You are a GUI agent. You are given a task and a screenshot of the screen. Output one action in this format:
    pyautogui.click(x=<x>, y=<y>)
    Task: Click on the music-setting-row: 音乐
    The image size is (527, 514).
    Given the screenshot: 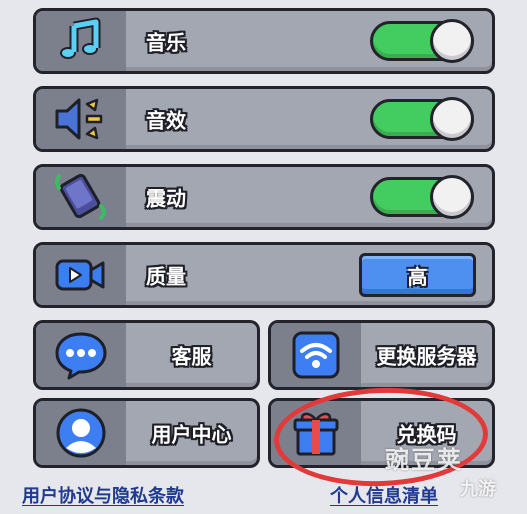 What is the action you would take?
    pyautogui.click(x=264, y=41)
    